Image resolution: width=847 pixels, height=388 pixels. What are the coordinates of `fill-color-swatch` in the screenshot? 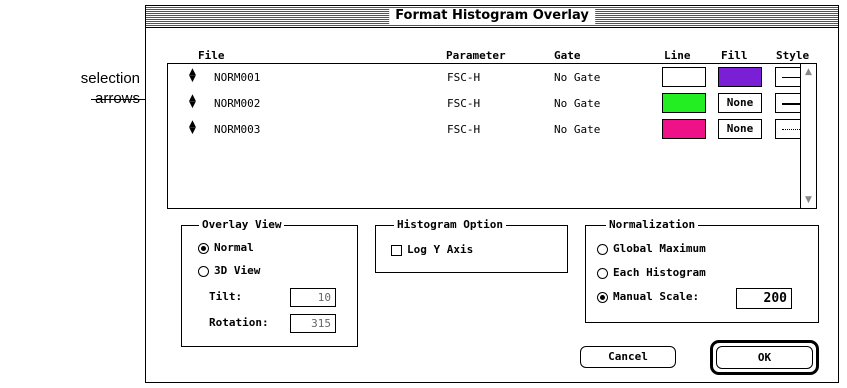 It's located at (740, 77).